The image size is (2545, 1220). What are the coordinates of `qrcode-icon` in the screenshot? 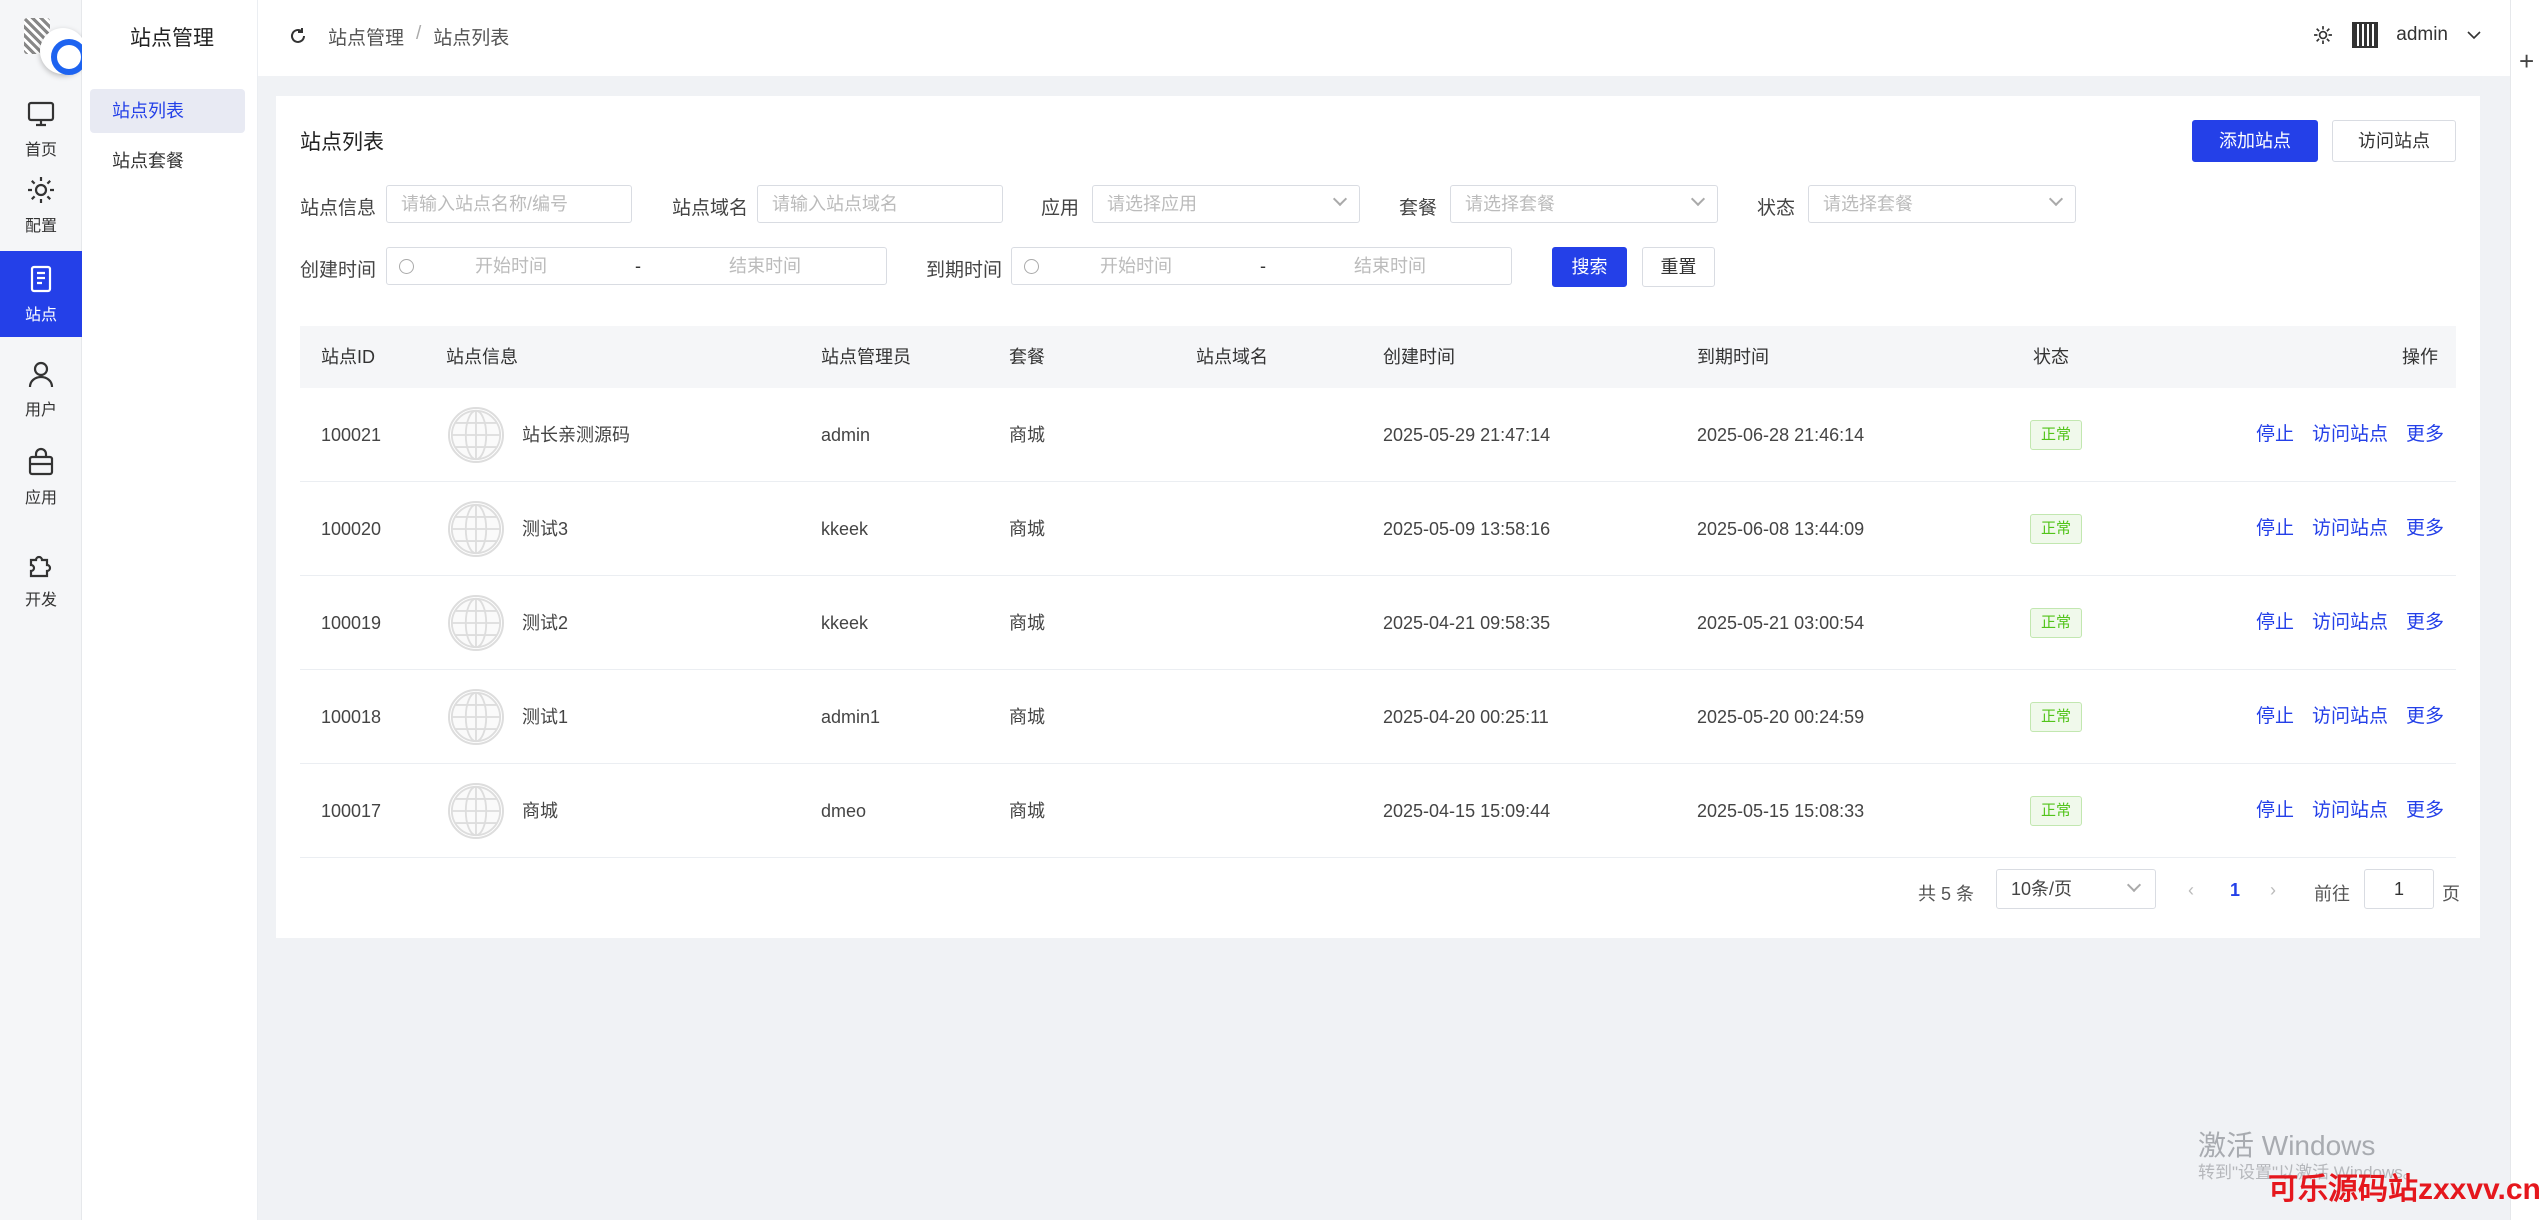 It's located at (2365, 35).